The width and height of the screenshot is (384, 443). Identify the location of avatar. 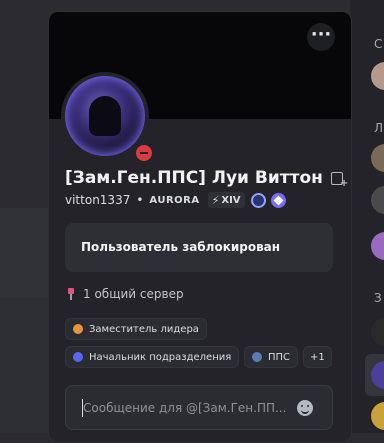
(105, 116).